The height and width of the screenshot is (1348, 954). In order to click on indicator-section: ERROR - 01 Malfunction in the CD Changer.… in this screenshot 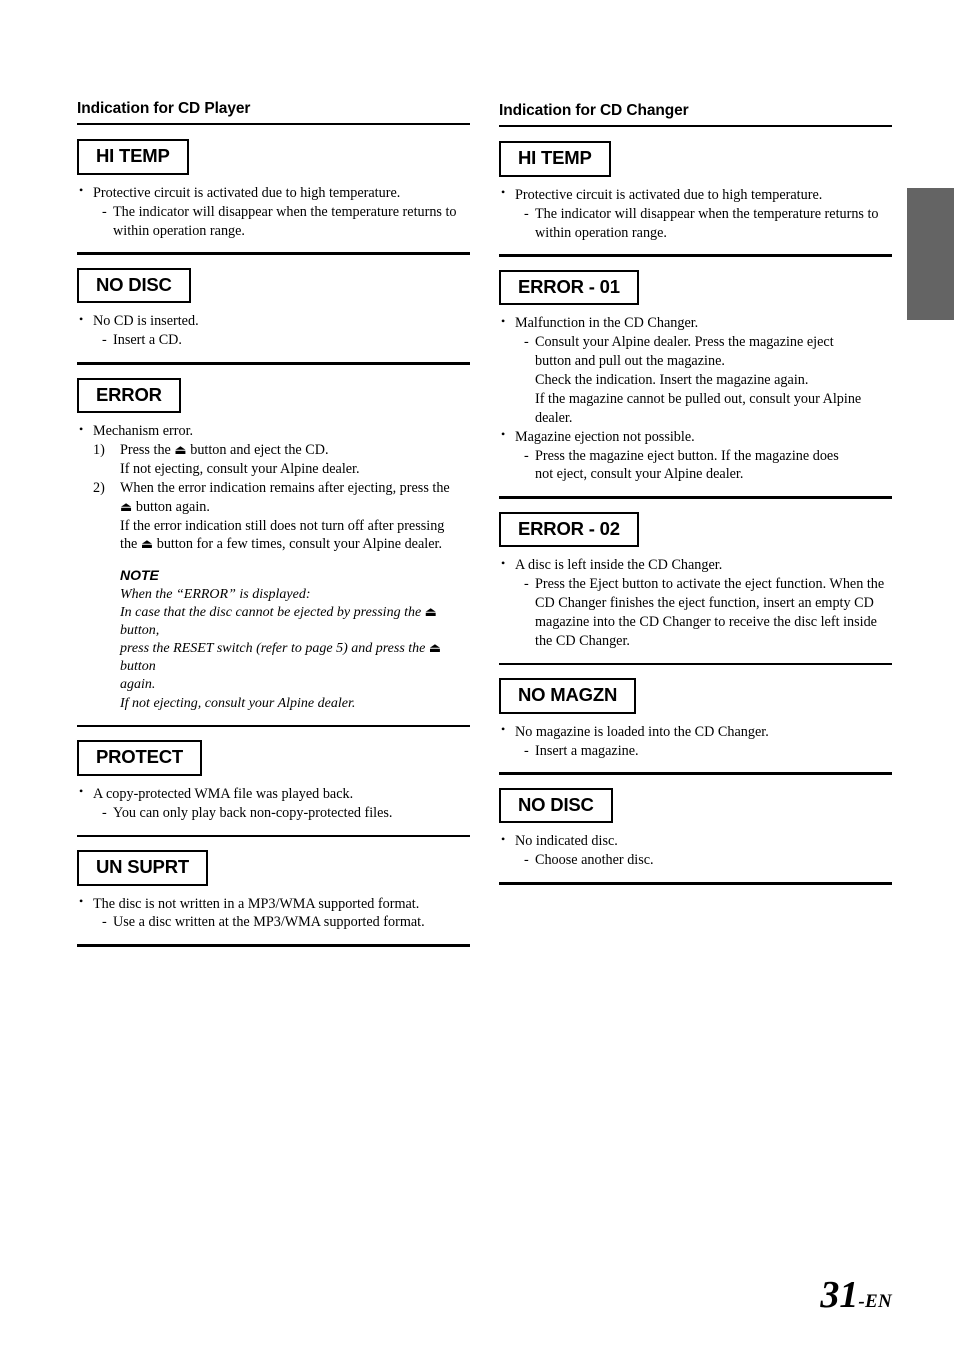, I will do `click(695, 376)`.